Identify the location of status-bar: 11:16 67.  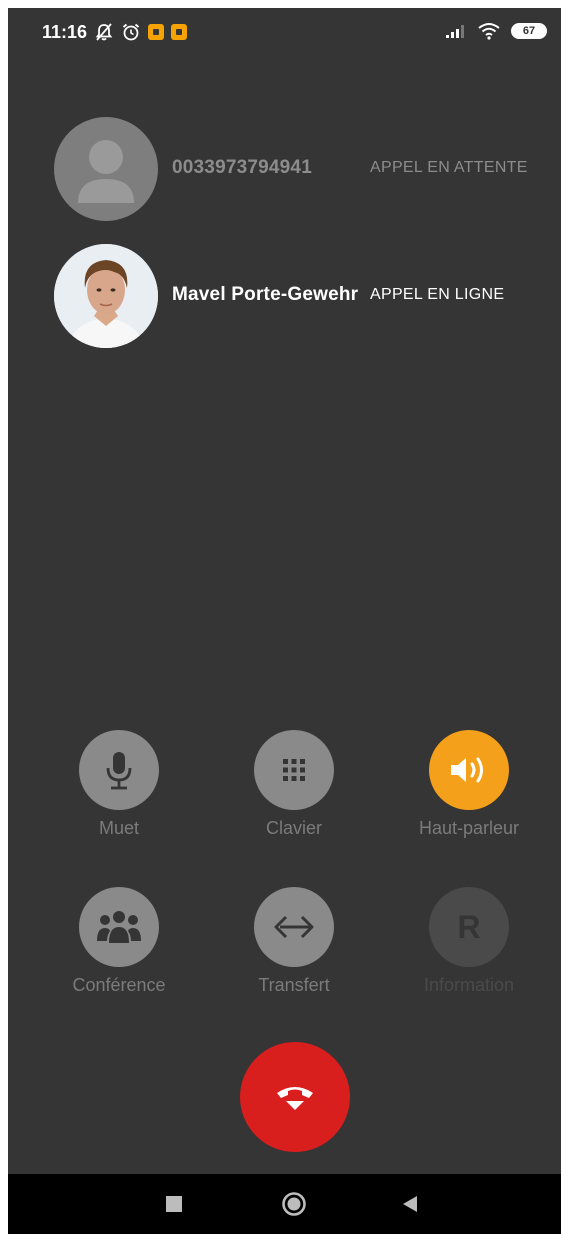
(284, 34).